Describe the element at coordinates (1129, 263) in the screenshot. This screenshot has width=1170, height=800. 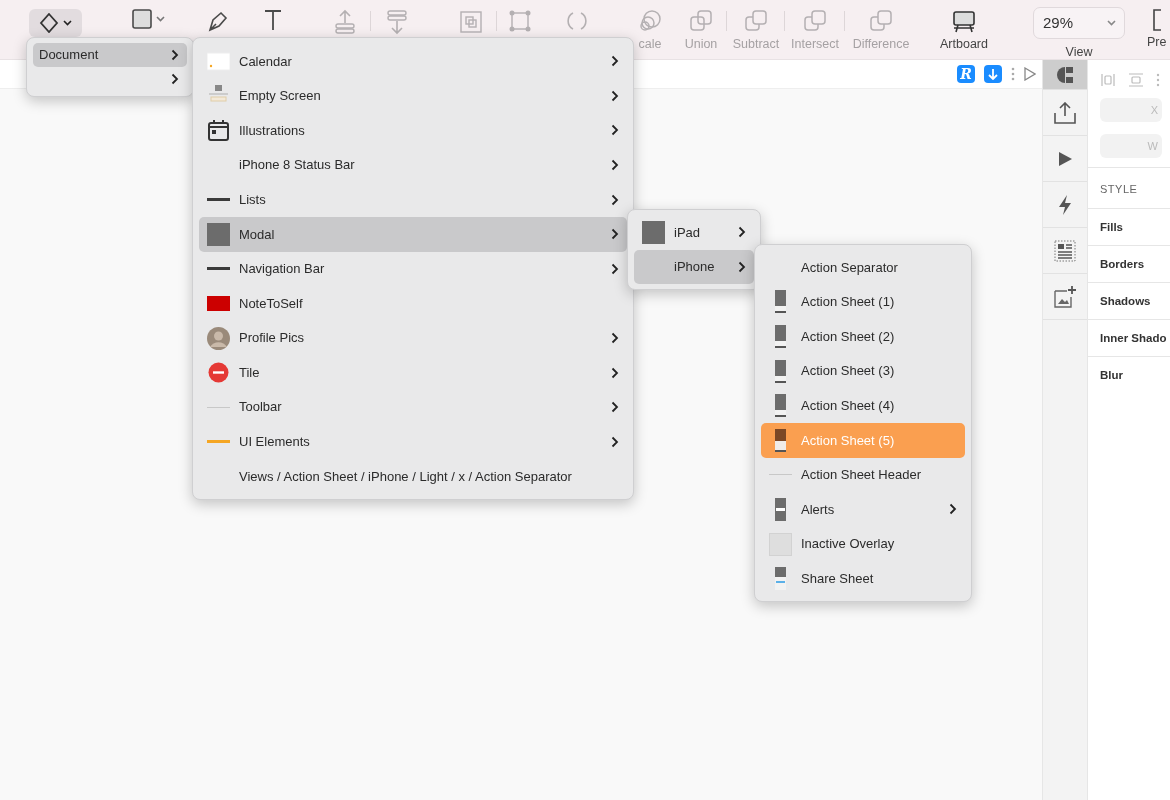
I see `style-section-label: Borders` at that location.